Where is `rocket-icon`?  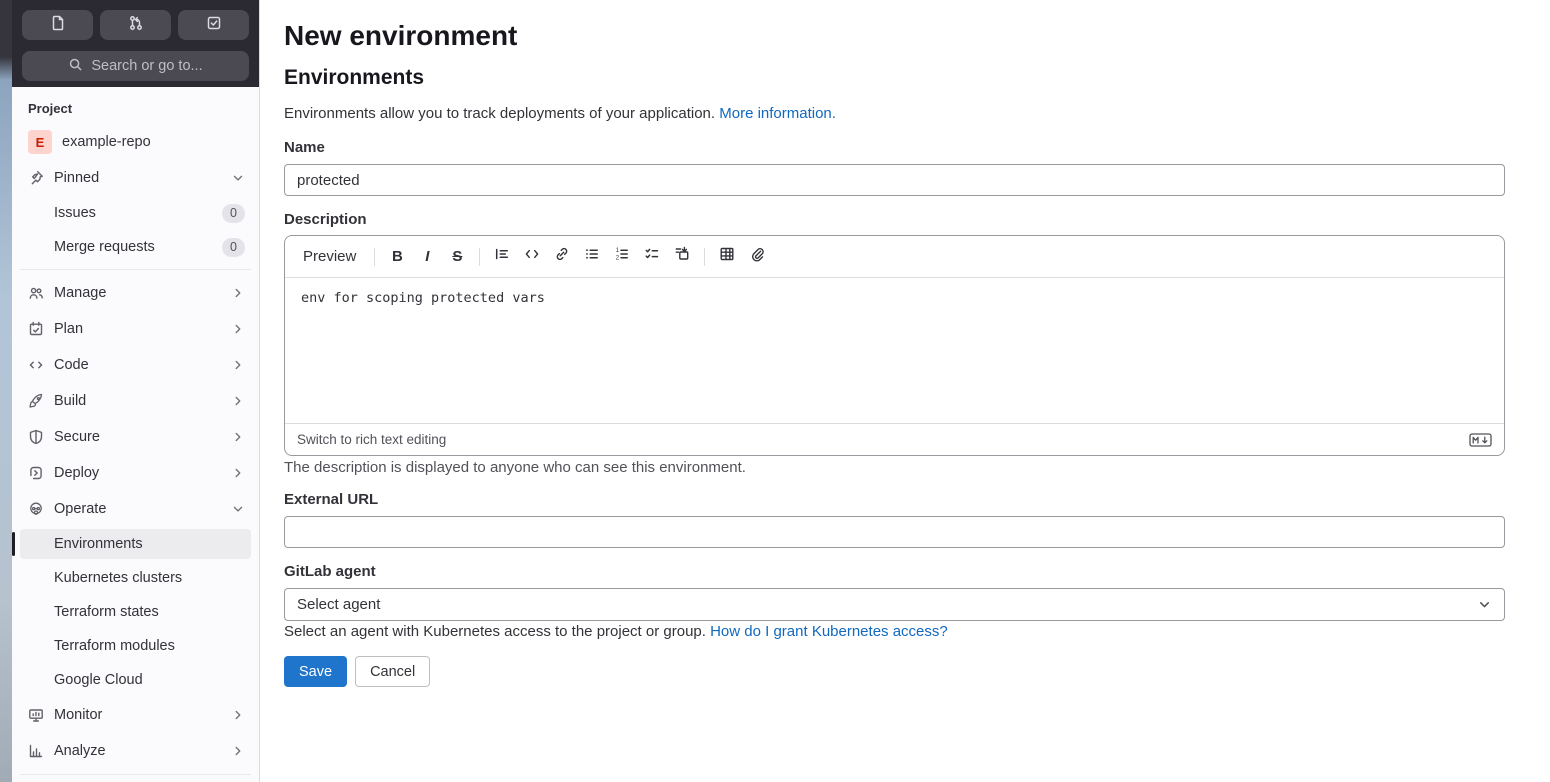
rocket-icon is located at coordinates (36, 401).